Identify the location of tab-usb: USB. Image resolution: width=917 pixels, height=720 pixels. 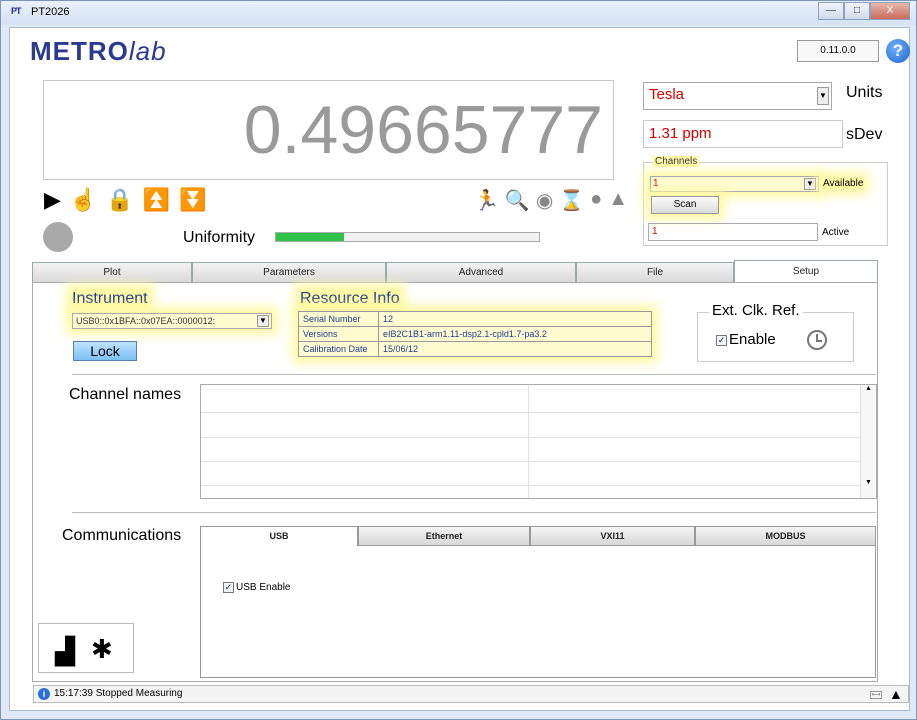
(279, 536).